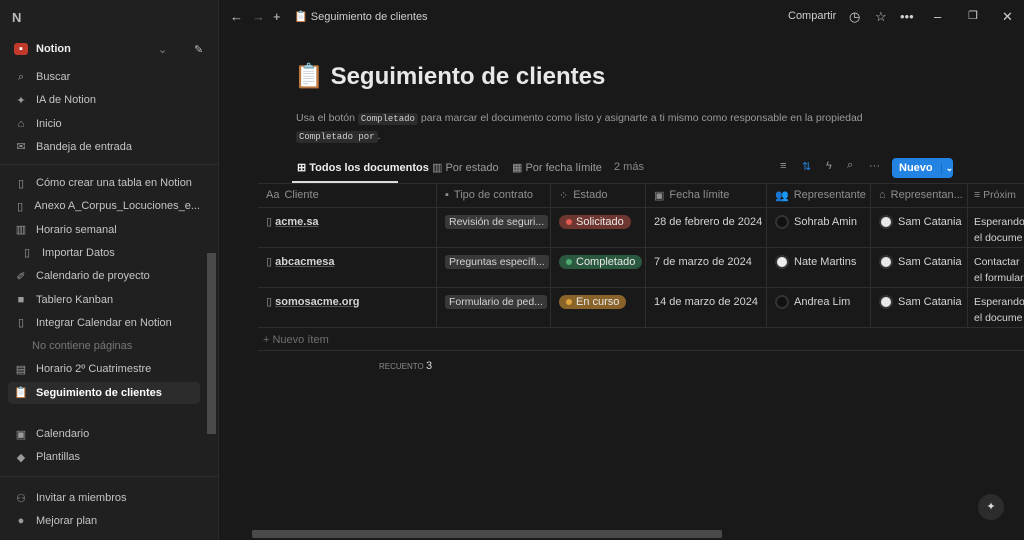 Image resolution: width=1024 pixels, height=540 pixels. I want to click on sidebar-item: ⚇ Invitar a miembros, so click(104, 498).